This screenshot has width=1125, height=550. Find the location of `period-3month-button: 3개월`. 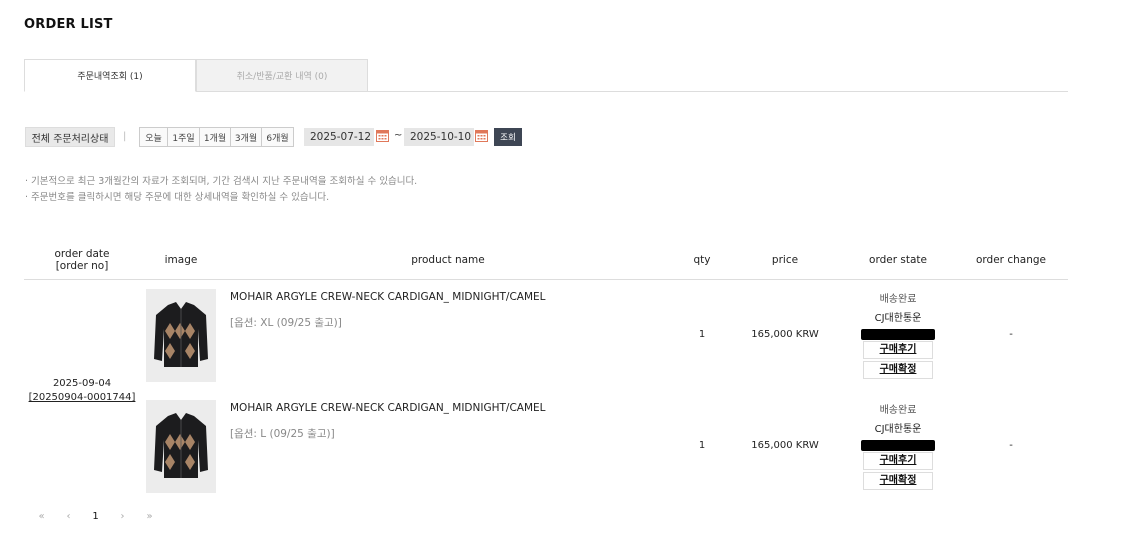

period-3month-button: 3개월 is located at coordinates (246, 137).